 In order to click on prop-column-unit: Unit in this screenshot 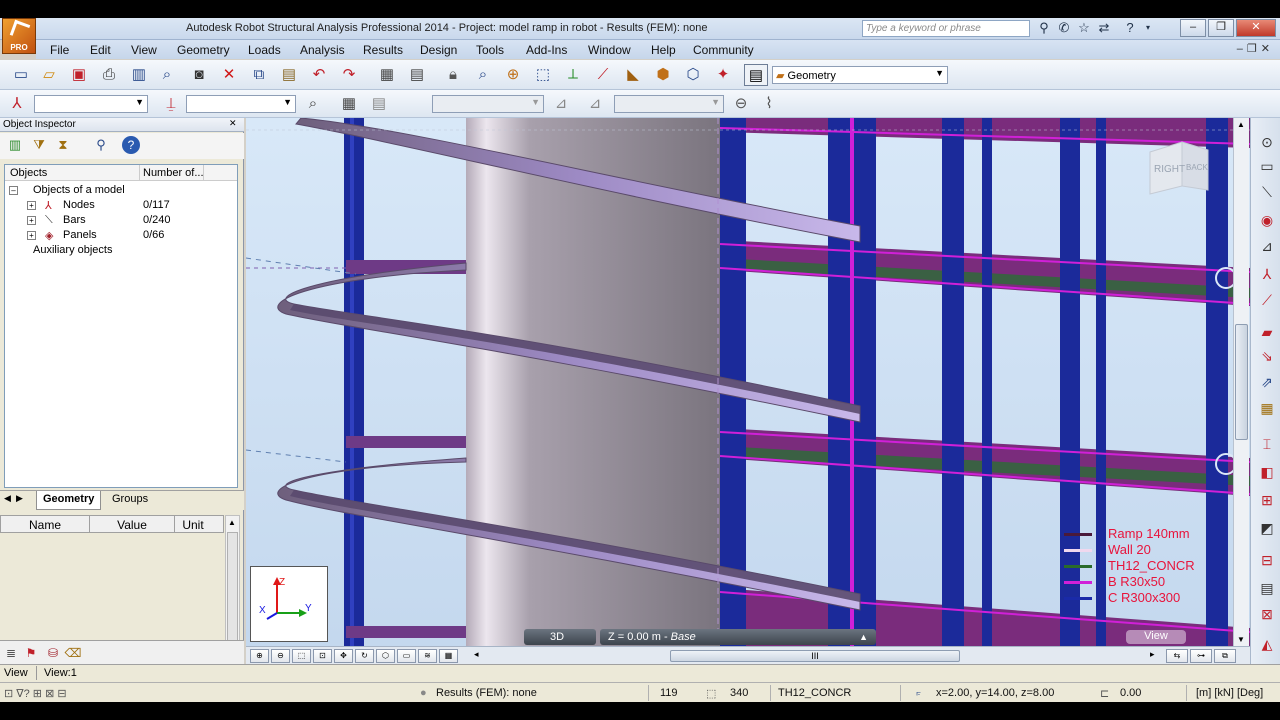, I will do `click(193, 525)`.